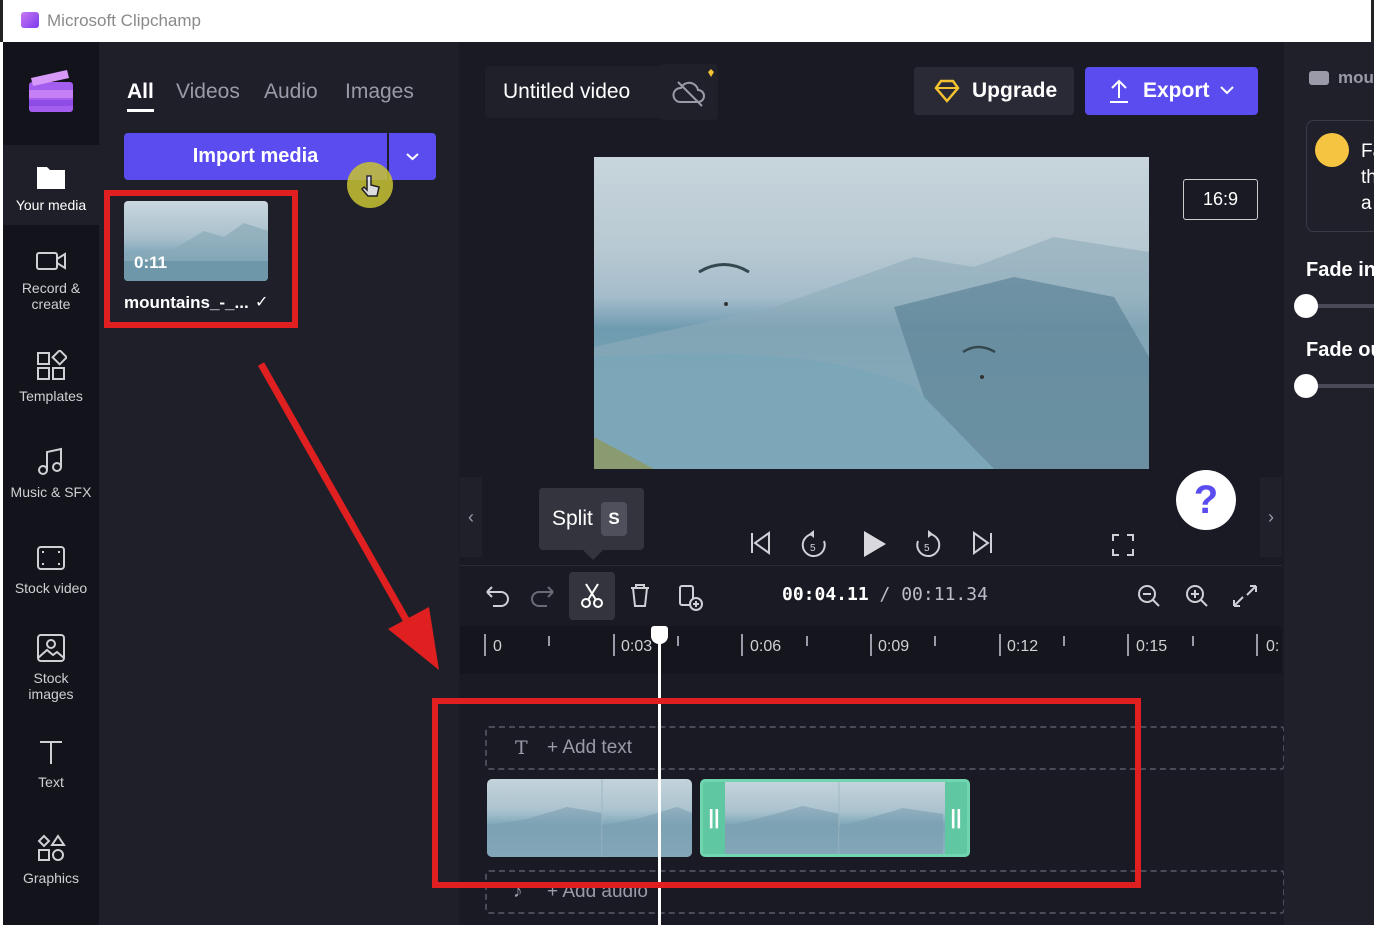  I want to click on highlight-media-box, so click(201, 259).